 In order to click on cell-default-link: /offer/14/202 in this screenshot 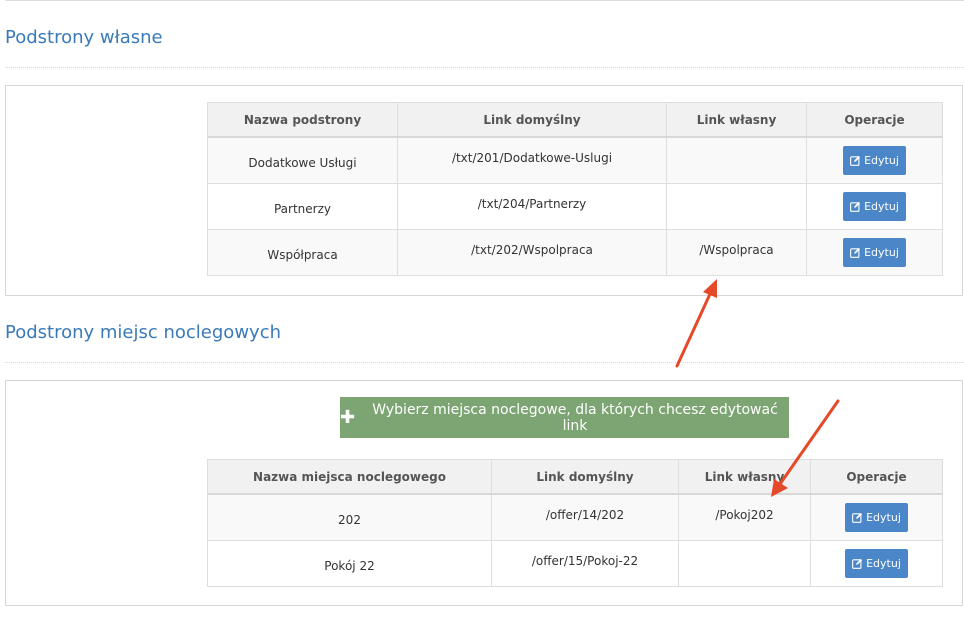, I will do `click(585, 517)`.